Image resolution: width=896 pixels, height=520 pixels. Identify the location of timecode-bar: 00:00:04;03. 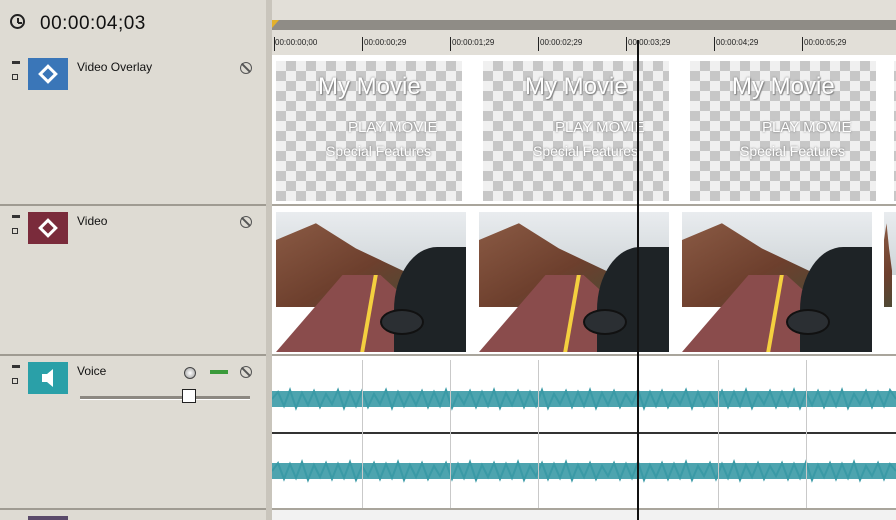
(135, 26).